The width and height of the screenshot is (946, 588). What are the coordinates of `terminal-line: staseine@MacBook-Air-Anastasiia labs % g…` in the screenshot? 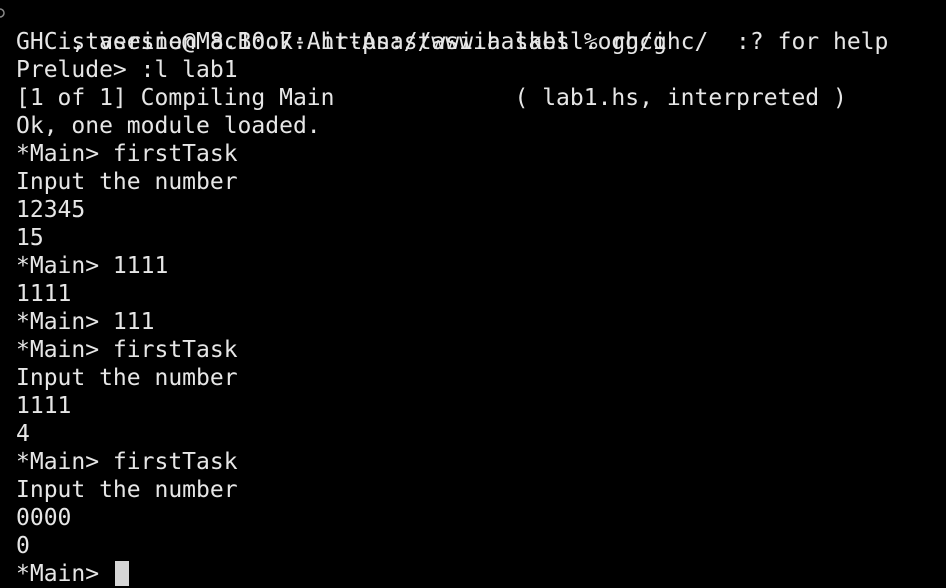 It's located at (473, 27).